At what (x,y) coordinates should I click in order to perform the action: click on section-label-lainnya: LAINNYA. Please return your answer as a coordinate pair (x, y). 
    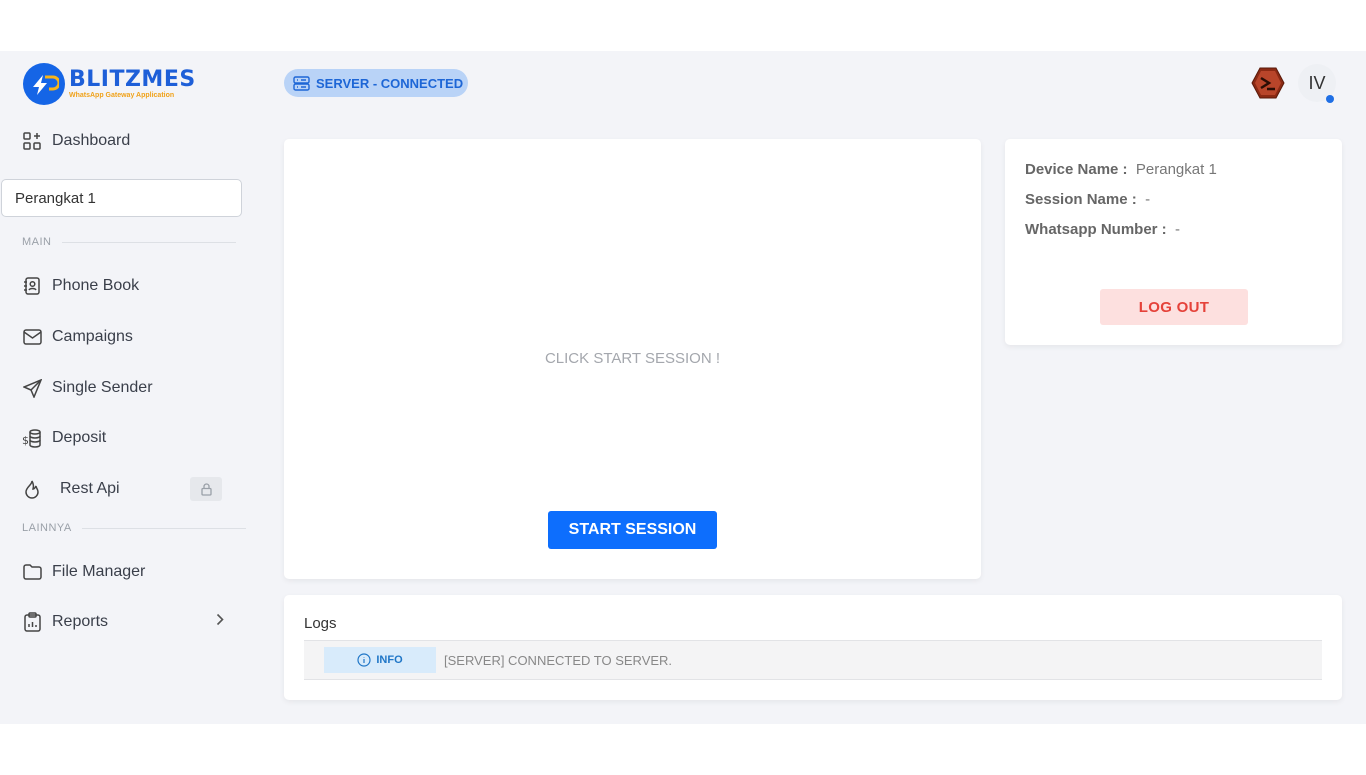
    Looking at the image, I should click on (134, 528).